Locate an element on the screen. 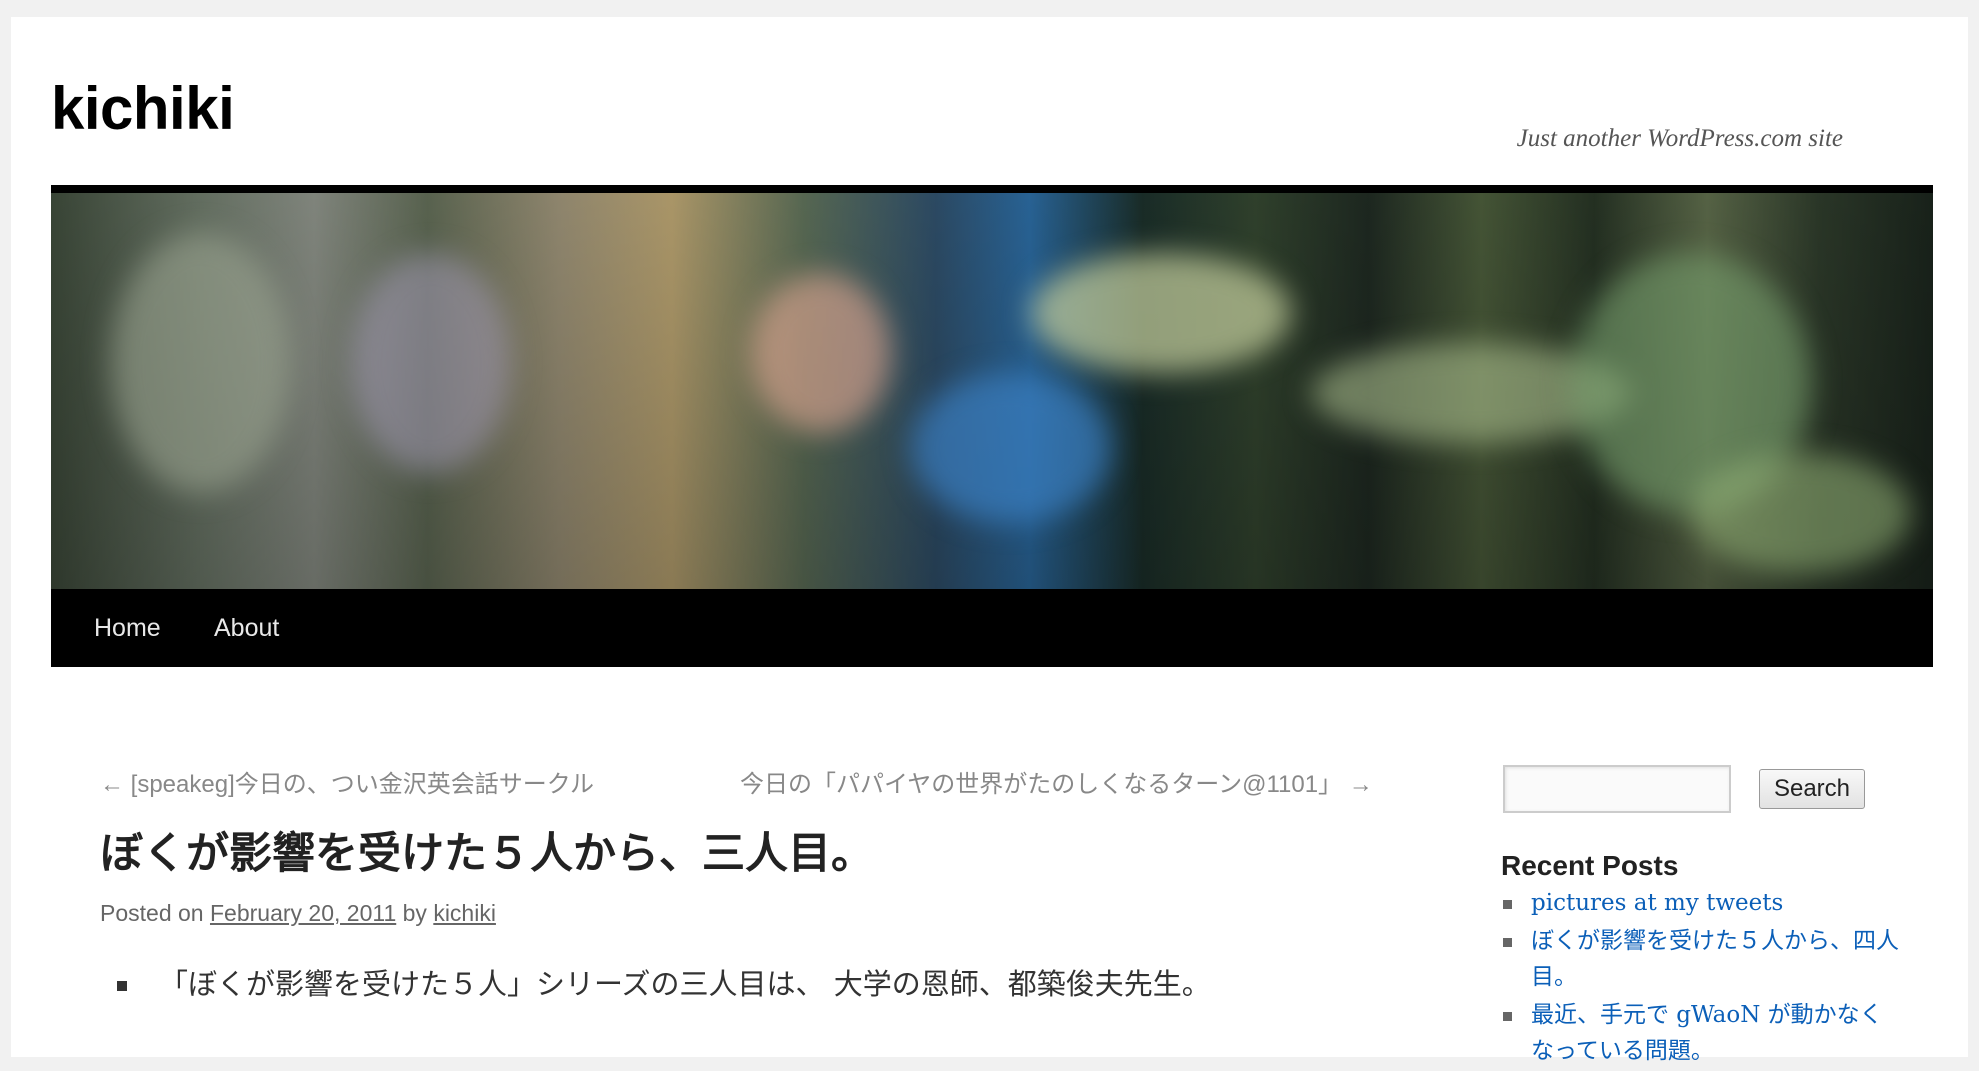 Image resolution: width=1979 pixels, height=1071 pixels. next-post-link: 今日の「パパイヤの世界がたのしくなるターン@1101」 → is located at coordinates (1056, 781).